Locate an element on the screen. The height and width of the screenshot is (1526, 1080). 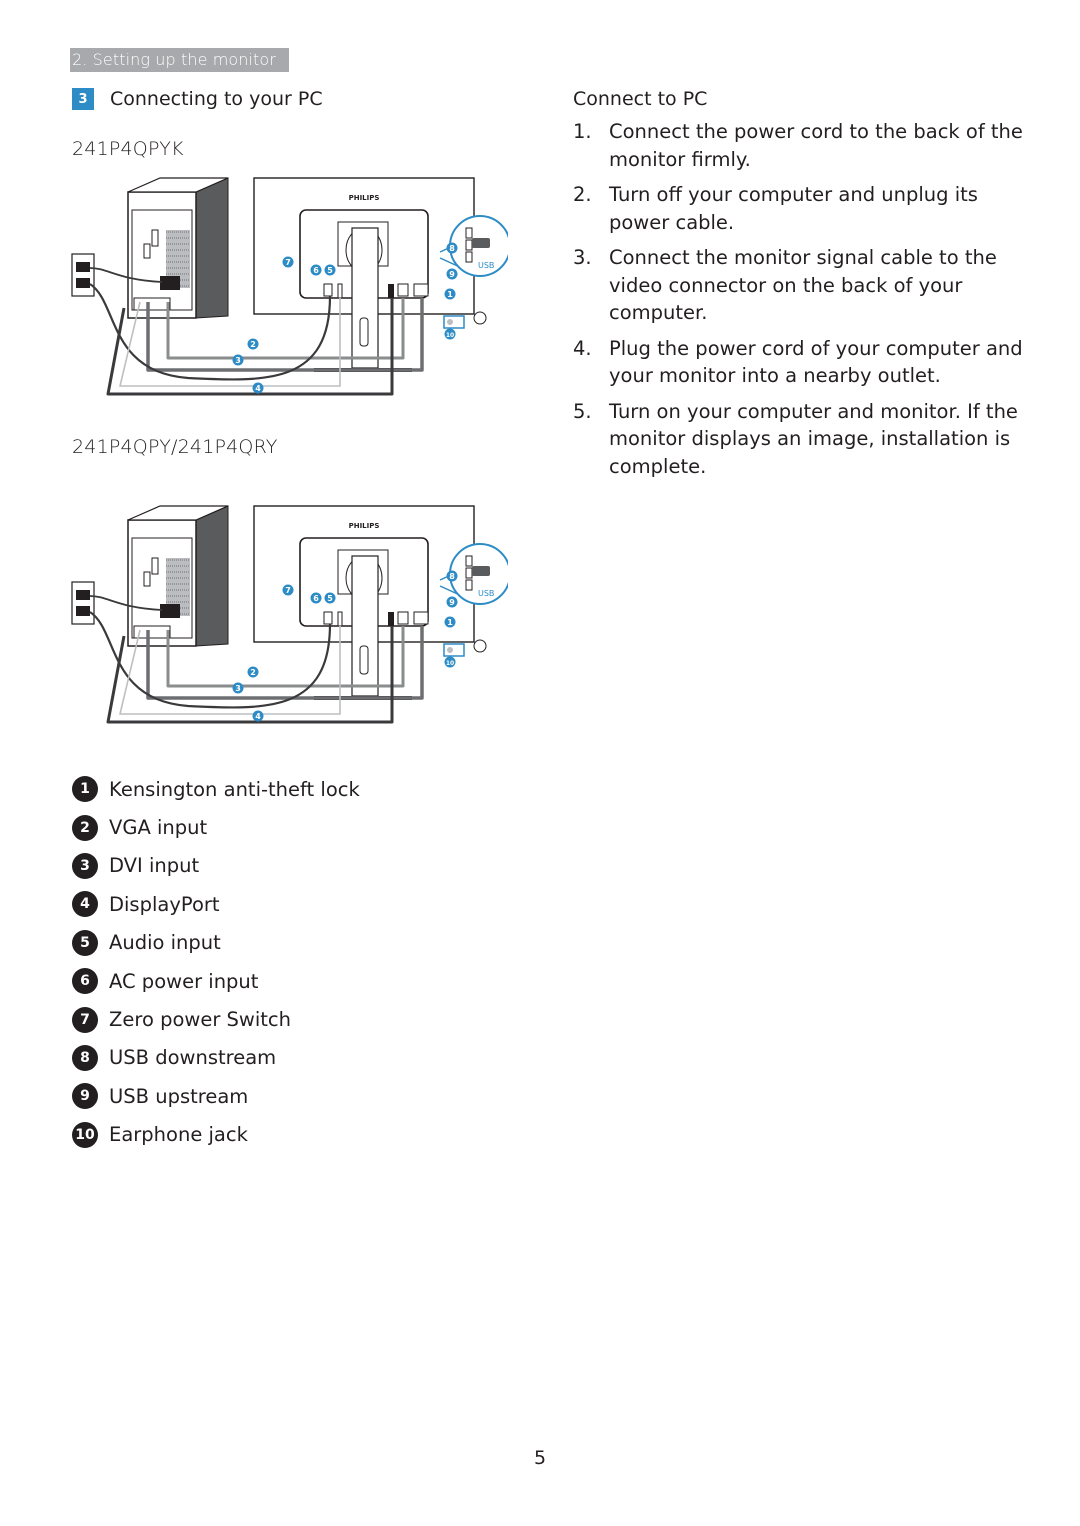
svg-text: 6 is located at coordinates (316, 598).